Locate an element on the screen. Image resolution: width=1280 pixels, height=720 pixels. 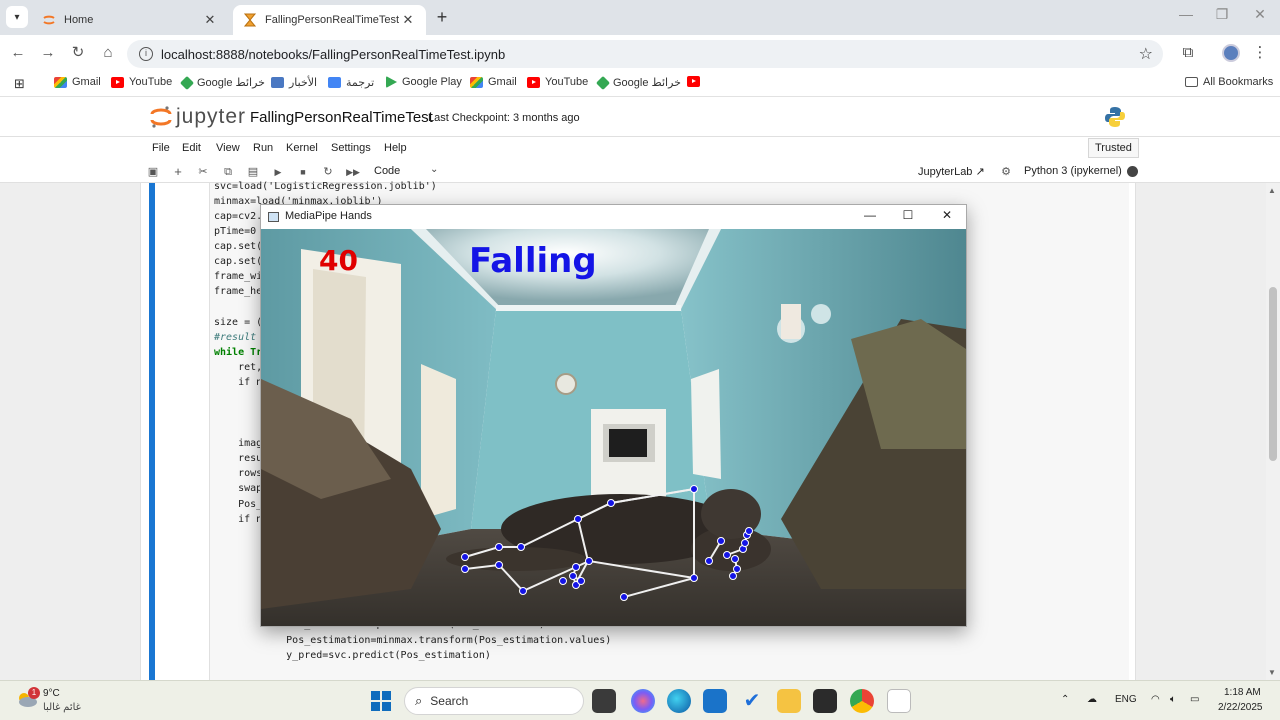
clock-date: 2/22/2025 is located at coordinates (1240, 707).